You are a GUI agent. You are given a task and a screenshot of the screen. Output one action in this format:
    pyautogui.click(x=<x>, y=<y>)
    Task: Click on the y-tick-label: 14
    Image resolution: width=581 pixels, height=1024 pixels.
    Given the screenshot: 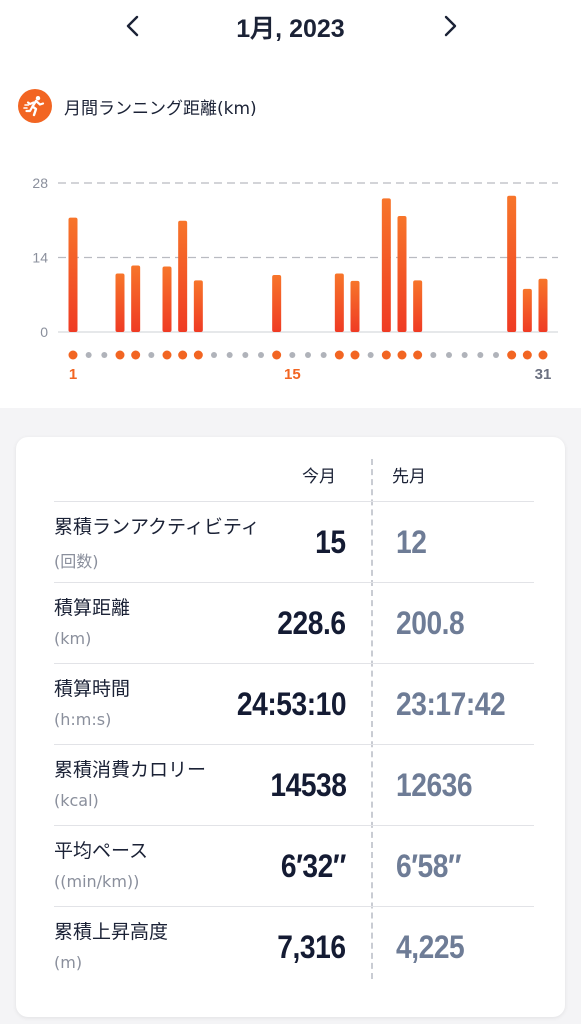 What is the action you would take?
    pyautogui.click(x=40, y=258)
    